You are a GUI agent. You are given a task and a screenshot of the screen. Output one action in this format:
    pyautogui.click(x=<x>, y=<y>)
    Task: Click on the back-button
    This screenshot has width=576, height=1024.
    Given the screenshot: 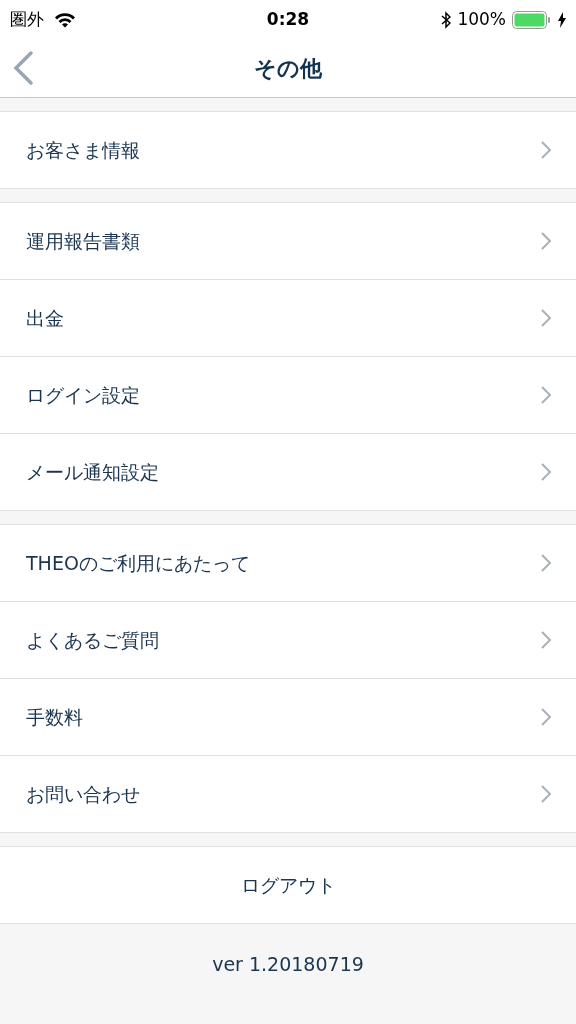 What is the action you would take?
    pyautogui.click(x=23, y=68)
    